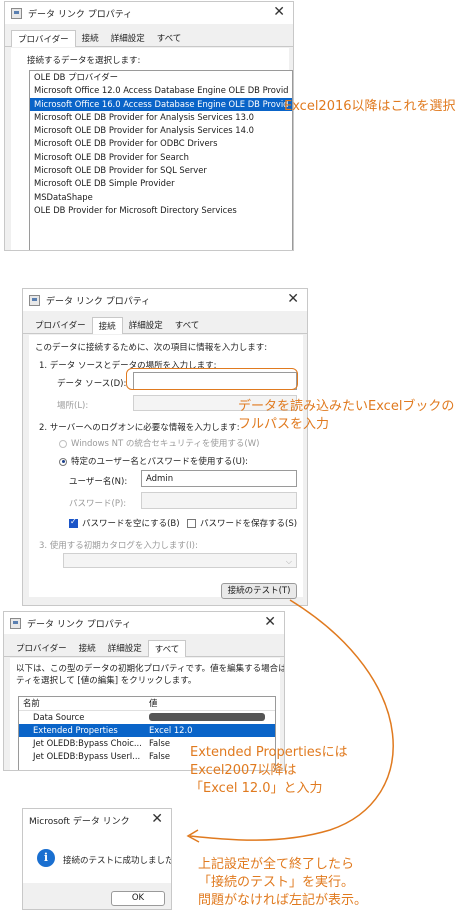 This screenshot has height=914, width=474. What do you see at coordinates (161, 77) in the screenshot?
I see `list-item: OLE DB プロバイダー` at bounding box center [161, 77].